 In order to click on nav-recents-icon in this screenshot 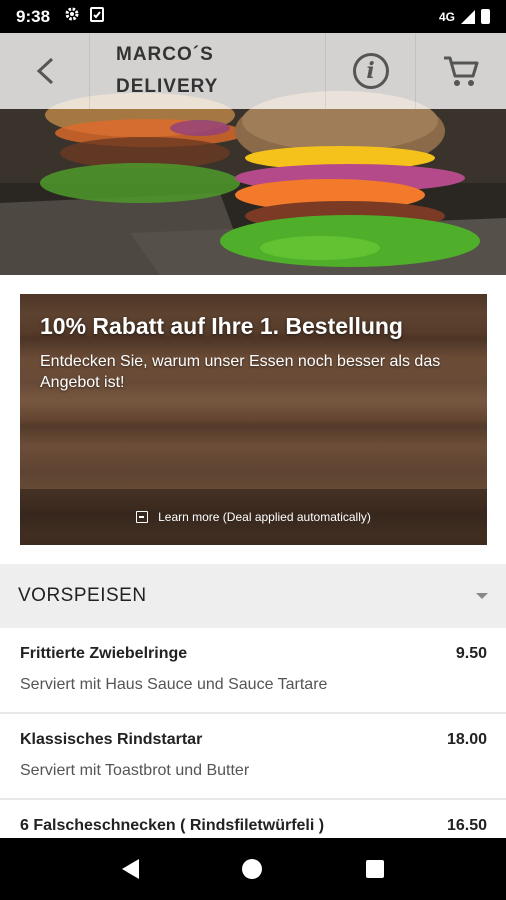, I will do `click(375, 869)`.